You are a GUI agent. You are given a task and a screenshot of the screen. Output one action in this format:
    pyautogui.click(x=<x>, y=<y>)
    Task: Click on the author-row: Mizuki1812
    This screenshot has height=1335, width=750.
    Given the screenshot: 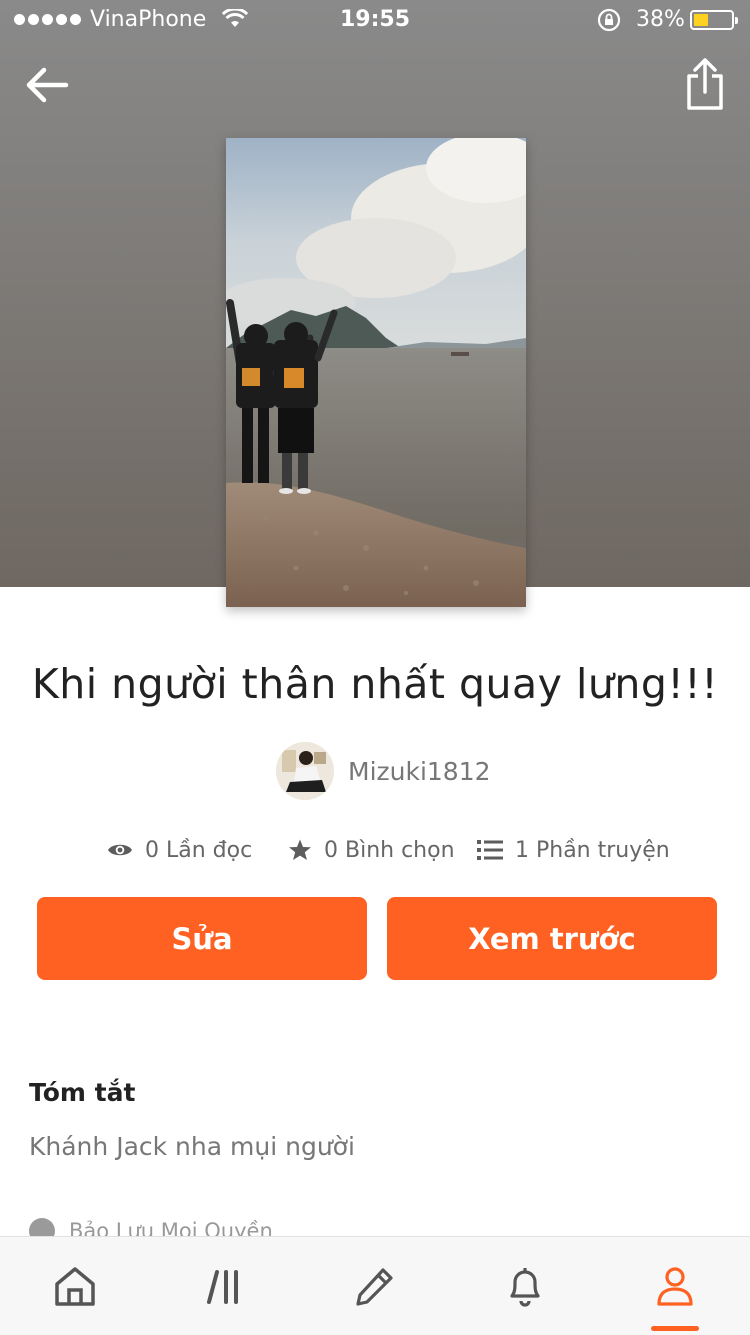 What is the action you would take?
    pyautogui.click(x=383, y=771)
    